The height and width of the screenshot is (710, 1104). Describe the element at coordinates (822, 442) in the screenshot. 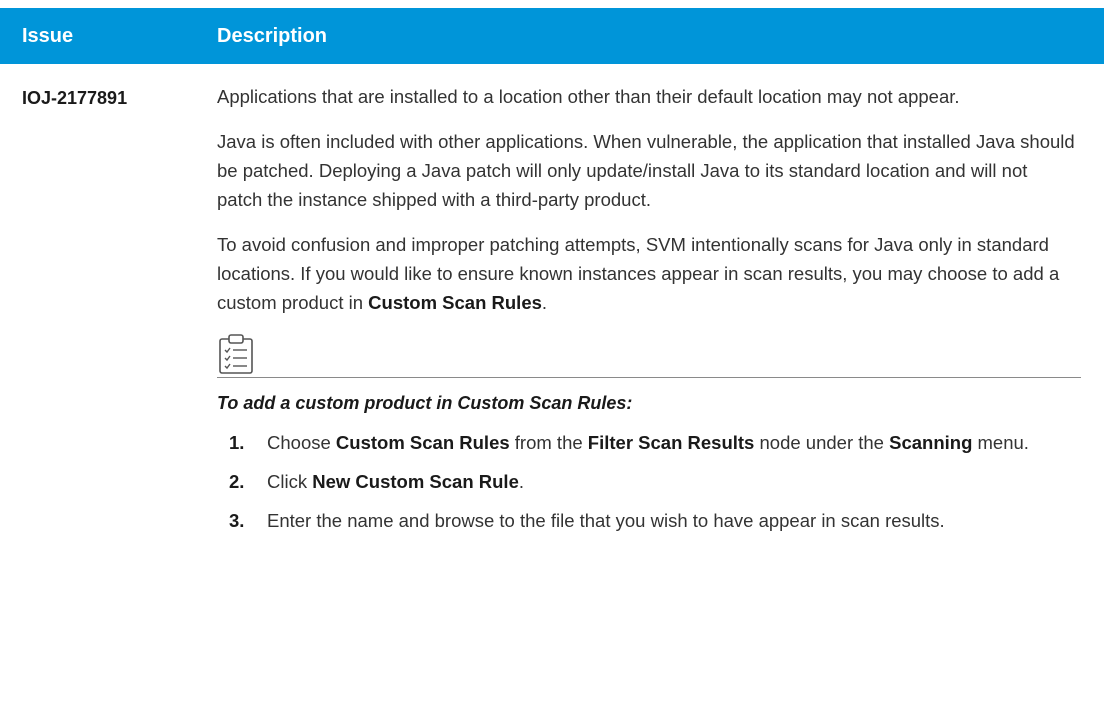

I see `step-text: node under the` at that location.